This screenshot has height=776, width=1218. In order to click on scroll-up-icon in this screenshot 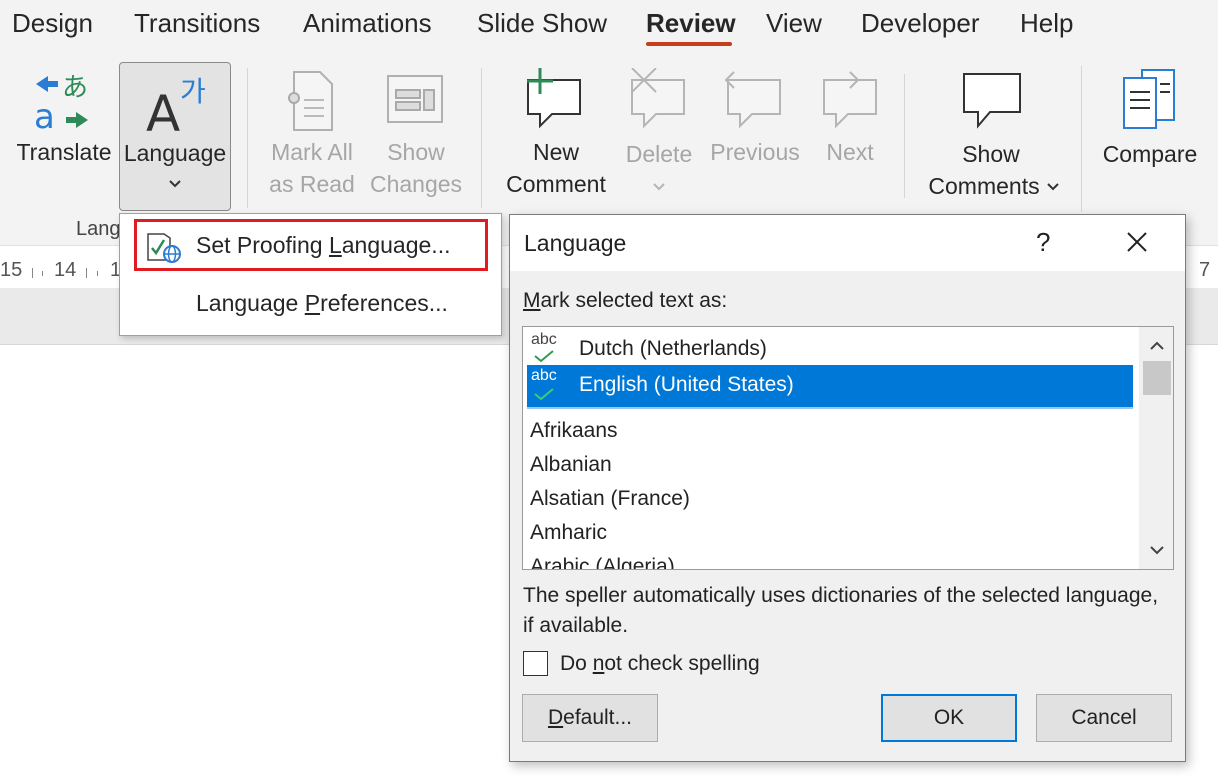, I will do `click(1157, 346)`.